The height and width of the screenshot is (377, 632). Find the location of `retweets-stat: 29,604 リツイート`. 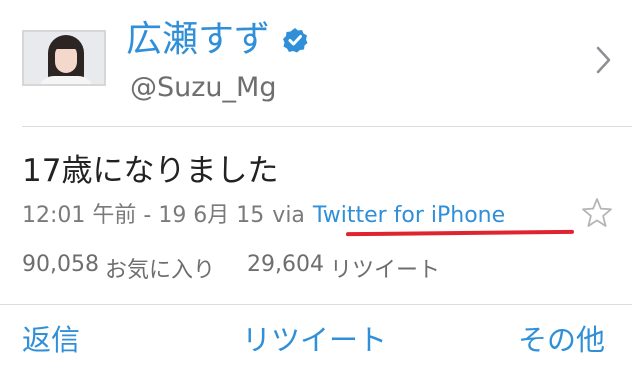

retweets-stat: 29,604 リツイート is located at coordinates (343, 268).